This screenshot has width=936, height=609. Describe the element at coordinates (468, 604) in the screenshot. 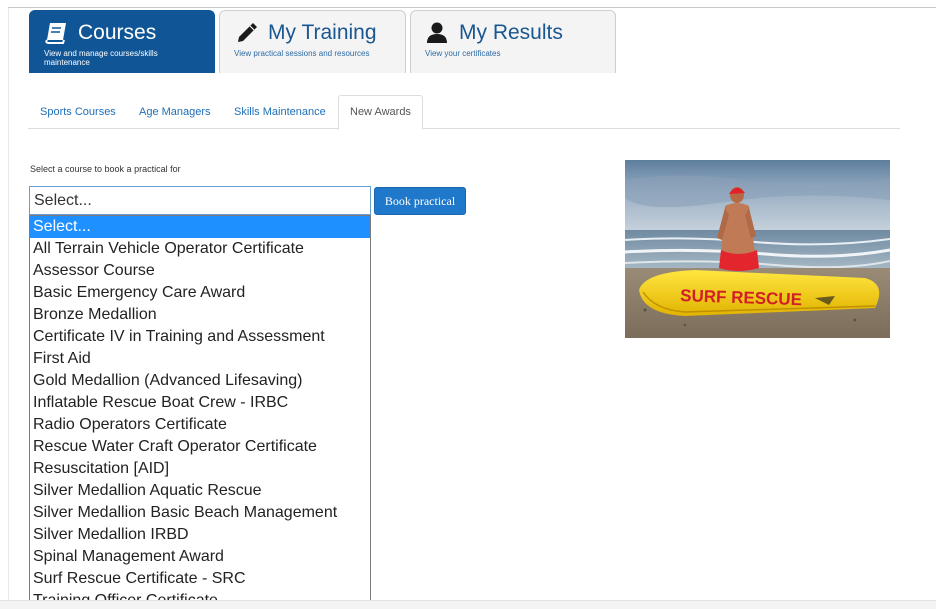

I see `footer-band` at that location.